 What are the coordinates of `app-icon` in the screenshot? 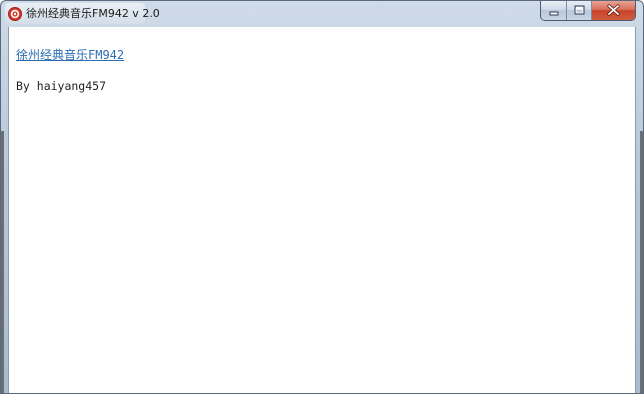 It's located at (15, 14).